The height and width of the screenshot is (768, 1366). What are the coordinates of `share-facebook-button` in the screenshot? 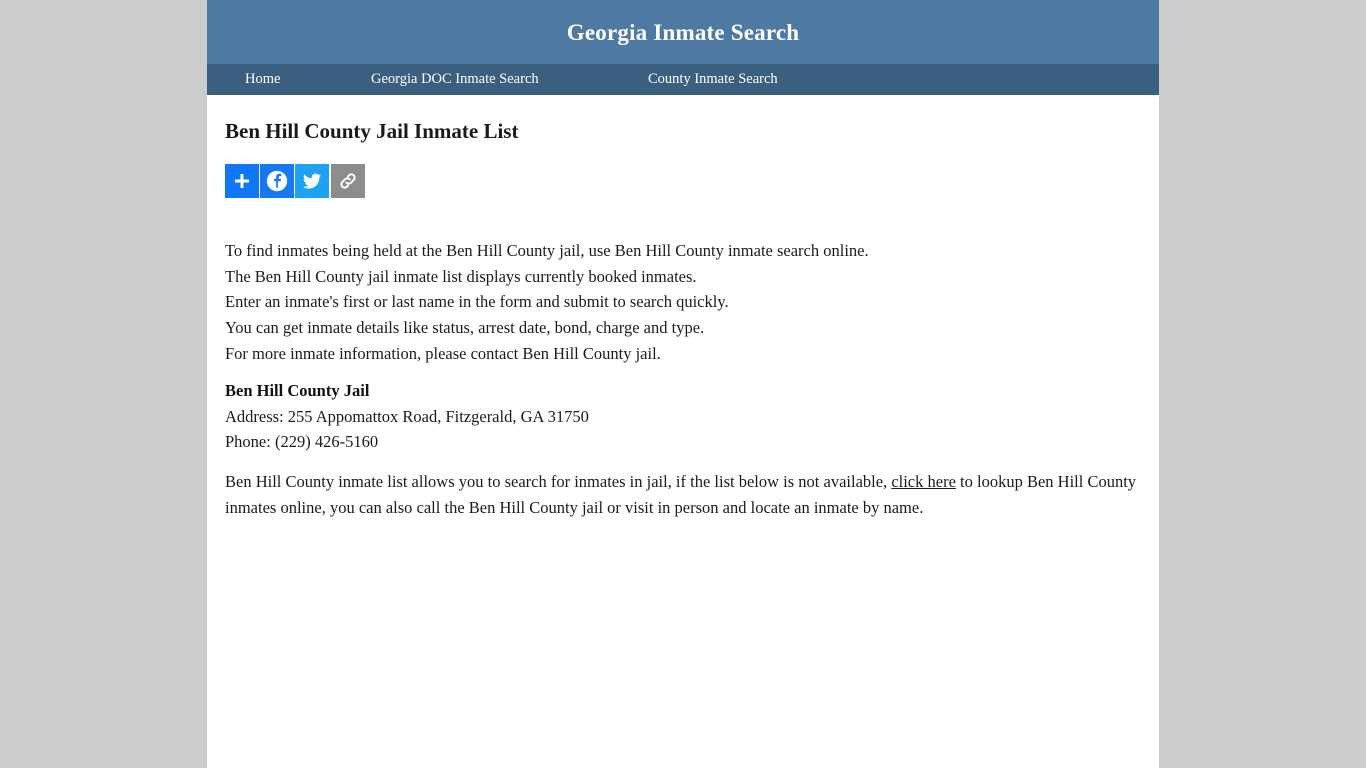 It's located at (277, 181).